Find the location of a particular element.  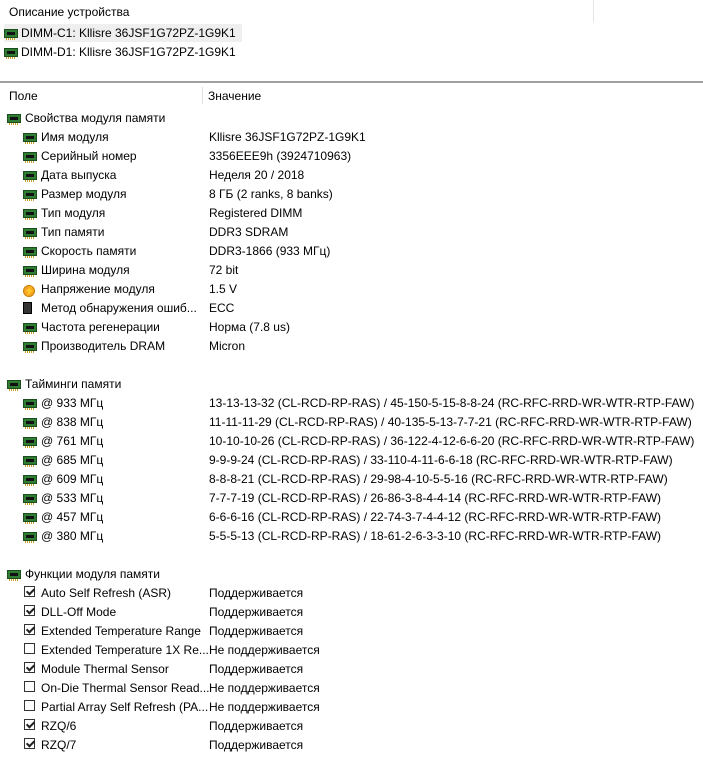

property-row: Метод обнаружения ошиб... ECC is located at coordinates (351, 307).